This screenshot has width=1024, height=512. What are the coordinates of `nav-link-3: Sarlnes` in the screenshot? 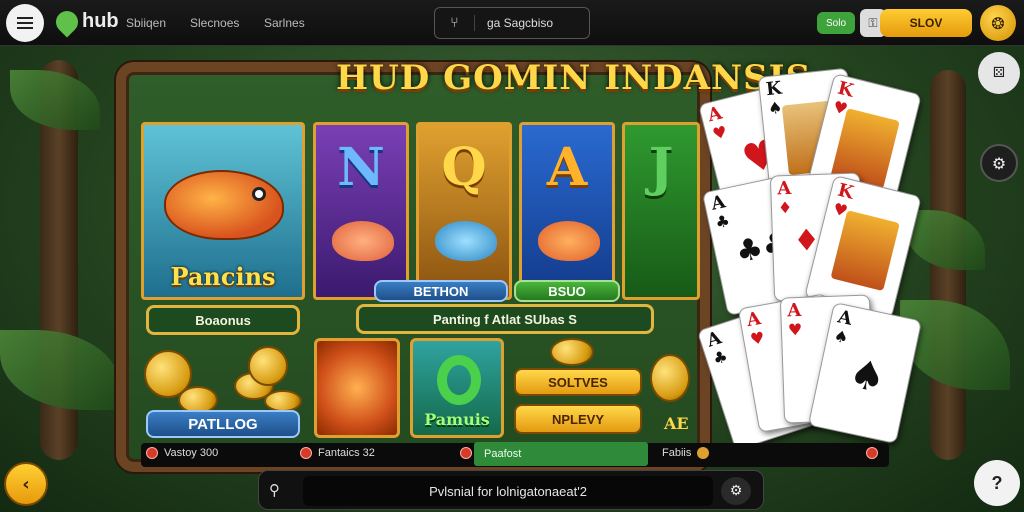 It's located at (284, 23).